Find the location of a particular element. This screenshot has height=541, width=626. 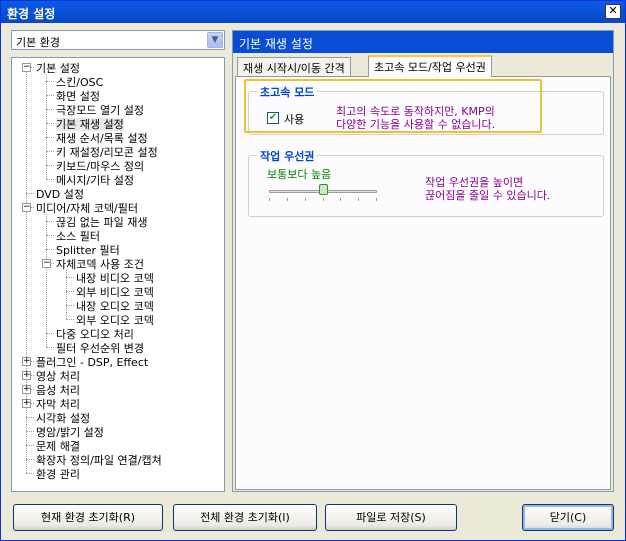

slider-thumb is located at coordinates (323, 189).